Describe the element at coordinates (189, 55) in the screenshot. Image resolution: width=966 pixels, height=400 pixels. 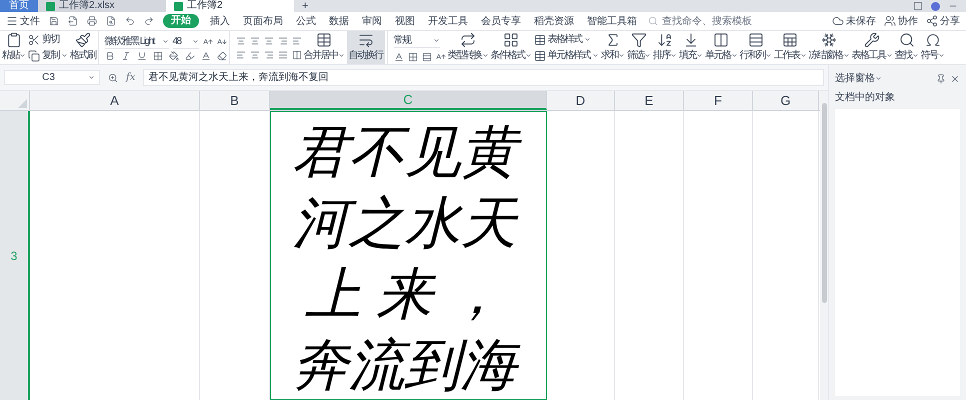
I see `highlight-icon` at that location.